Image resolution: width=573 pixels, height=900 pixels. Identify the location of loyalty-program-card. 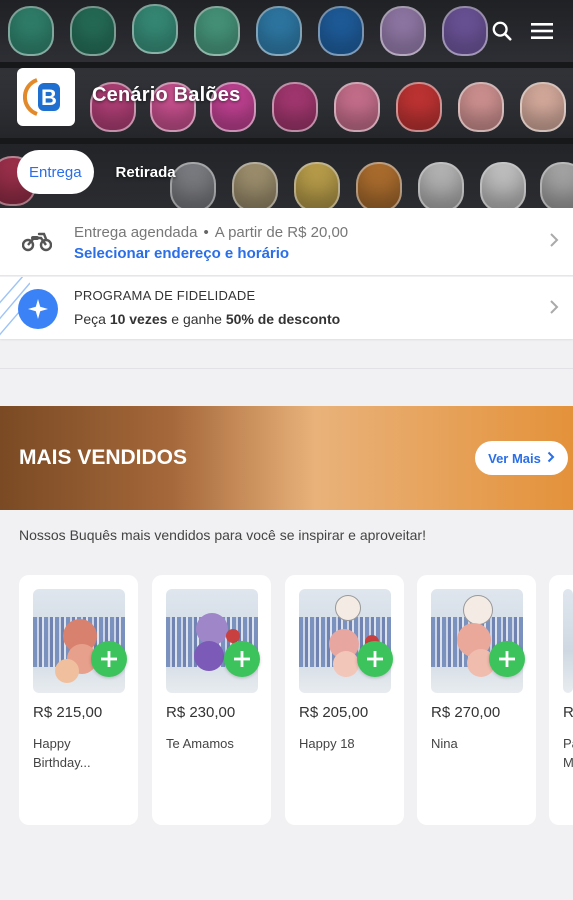
(286, 308).